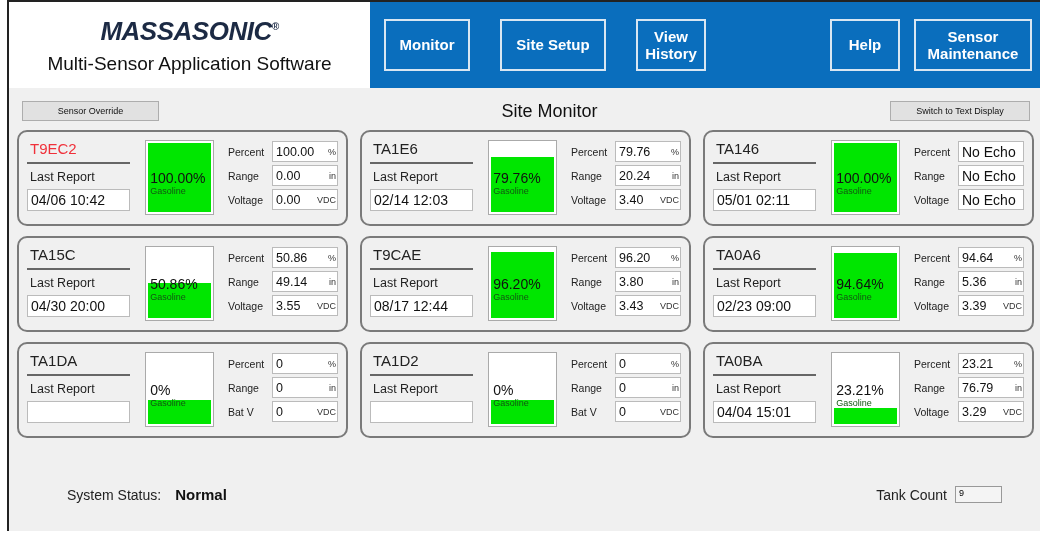  What do you see at coordinates (765, 363) in the screenshot?
I see `tank-name: TA0BA` at bounding box center [765, 363].